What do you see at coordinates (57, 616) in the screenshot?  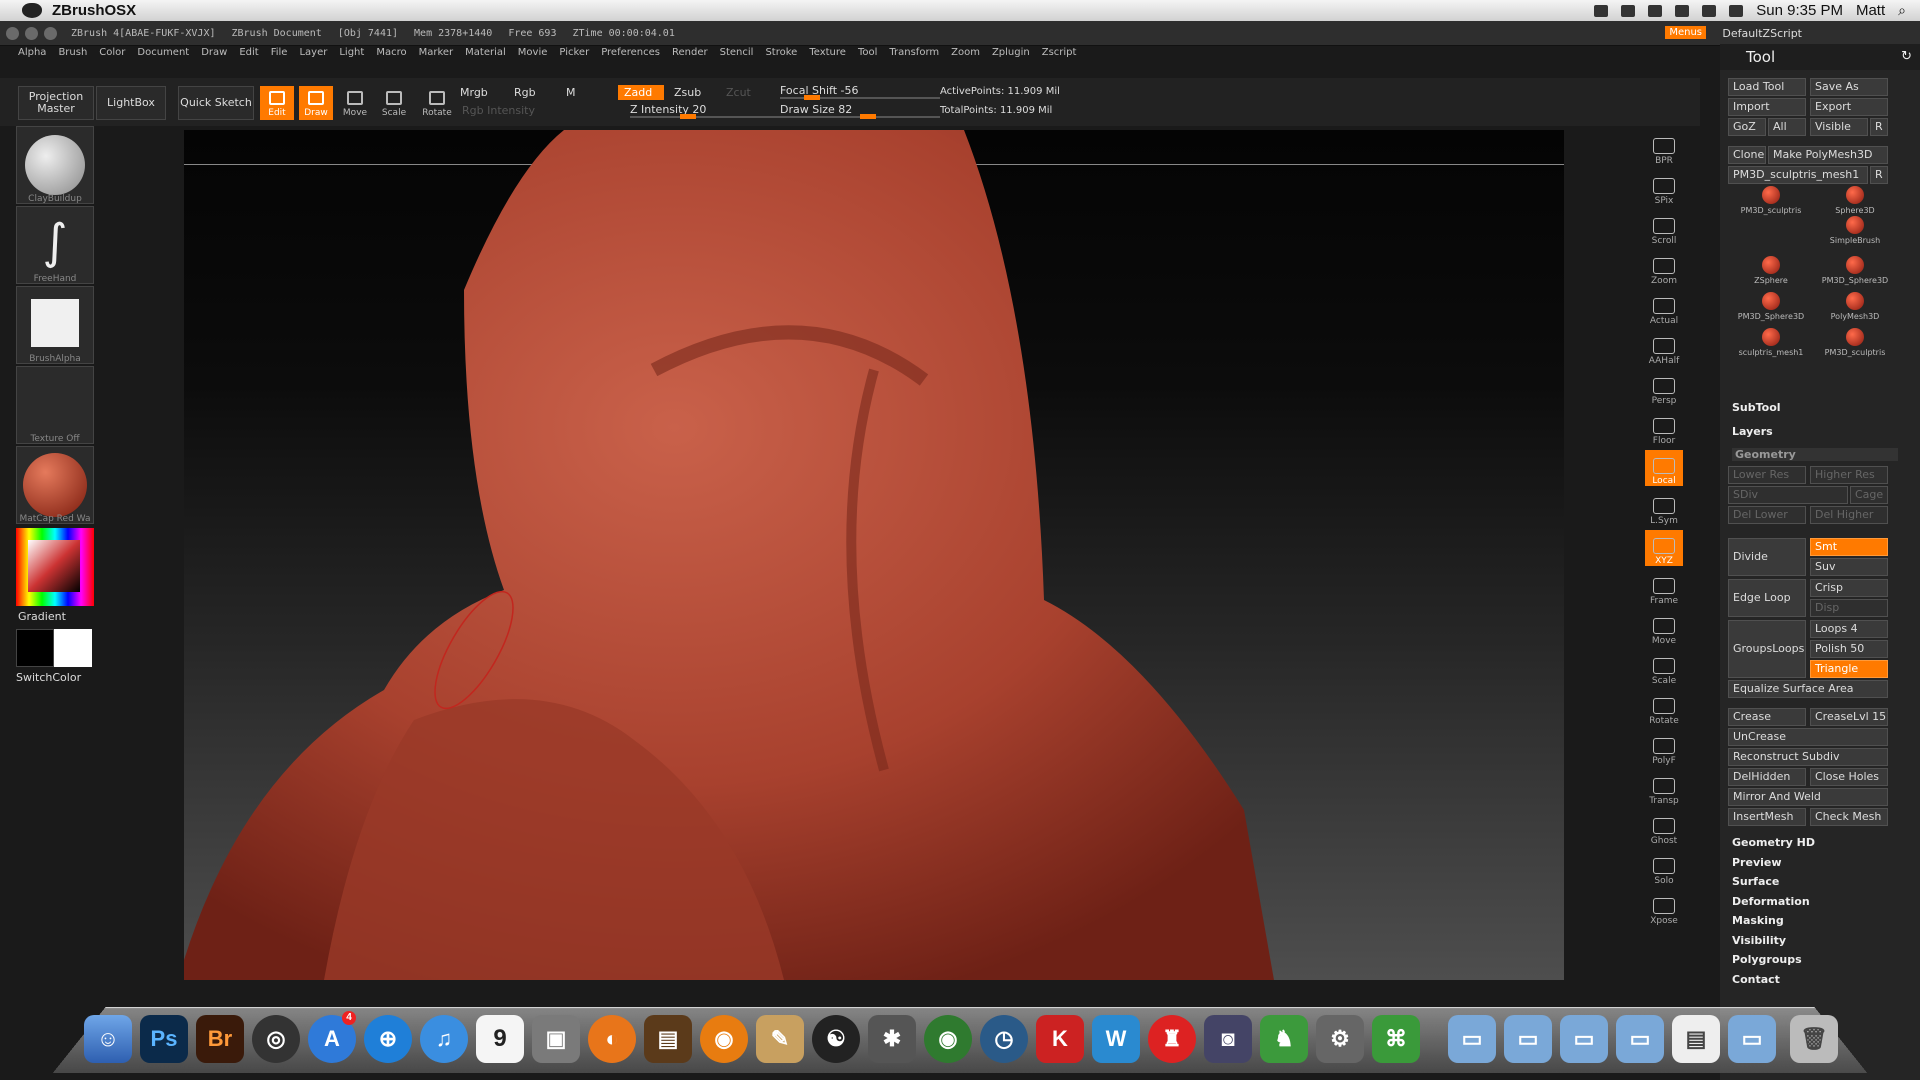 I see `gradient-label: Gradient` at bounding box center [57, 616].